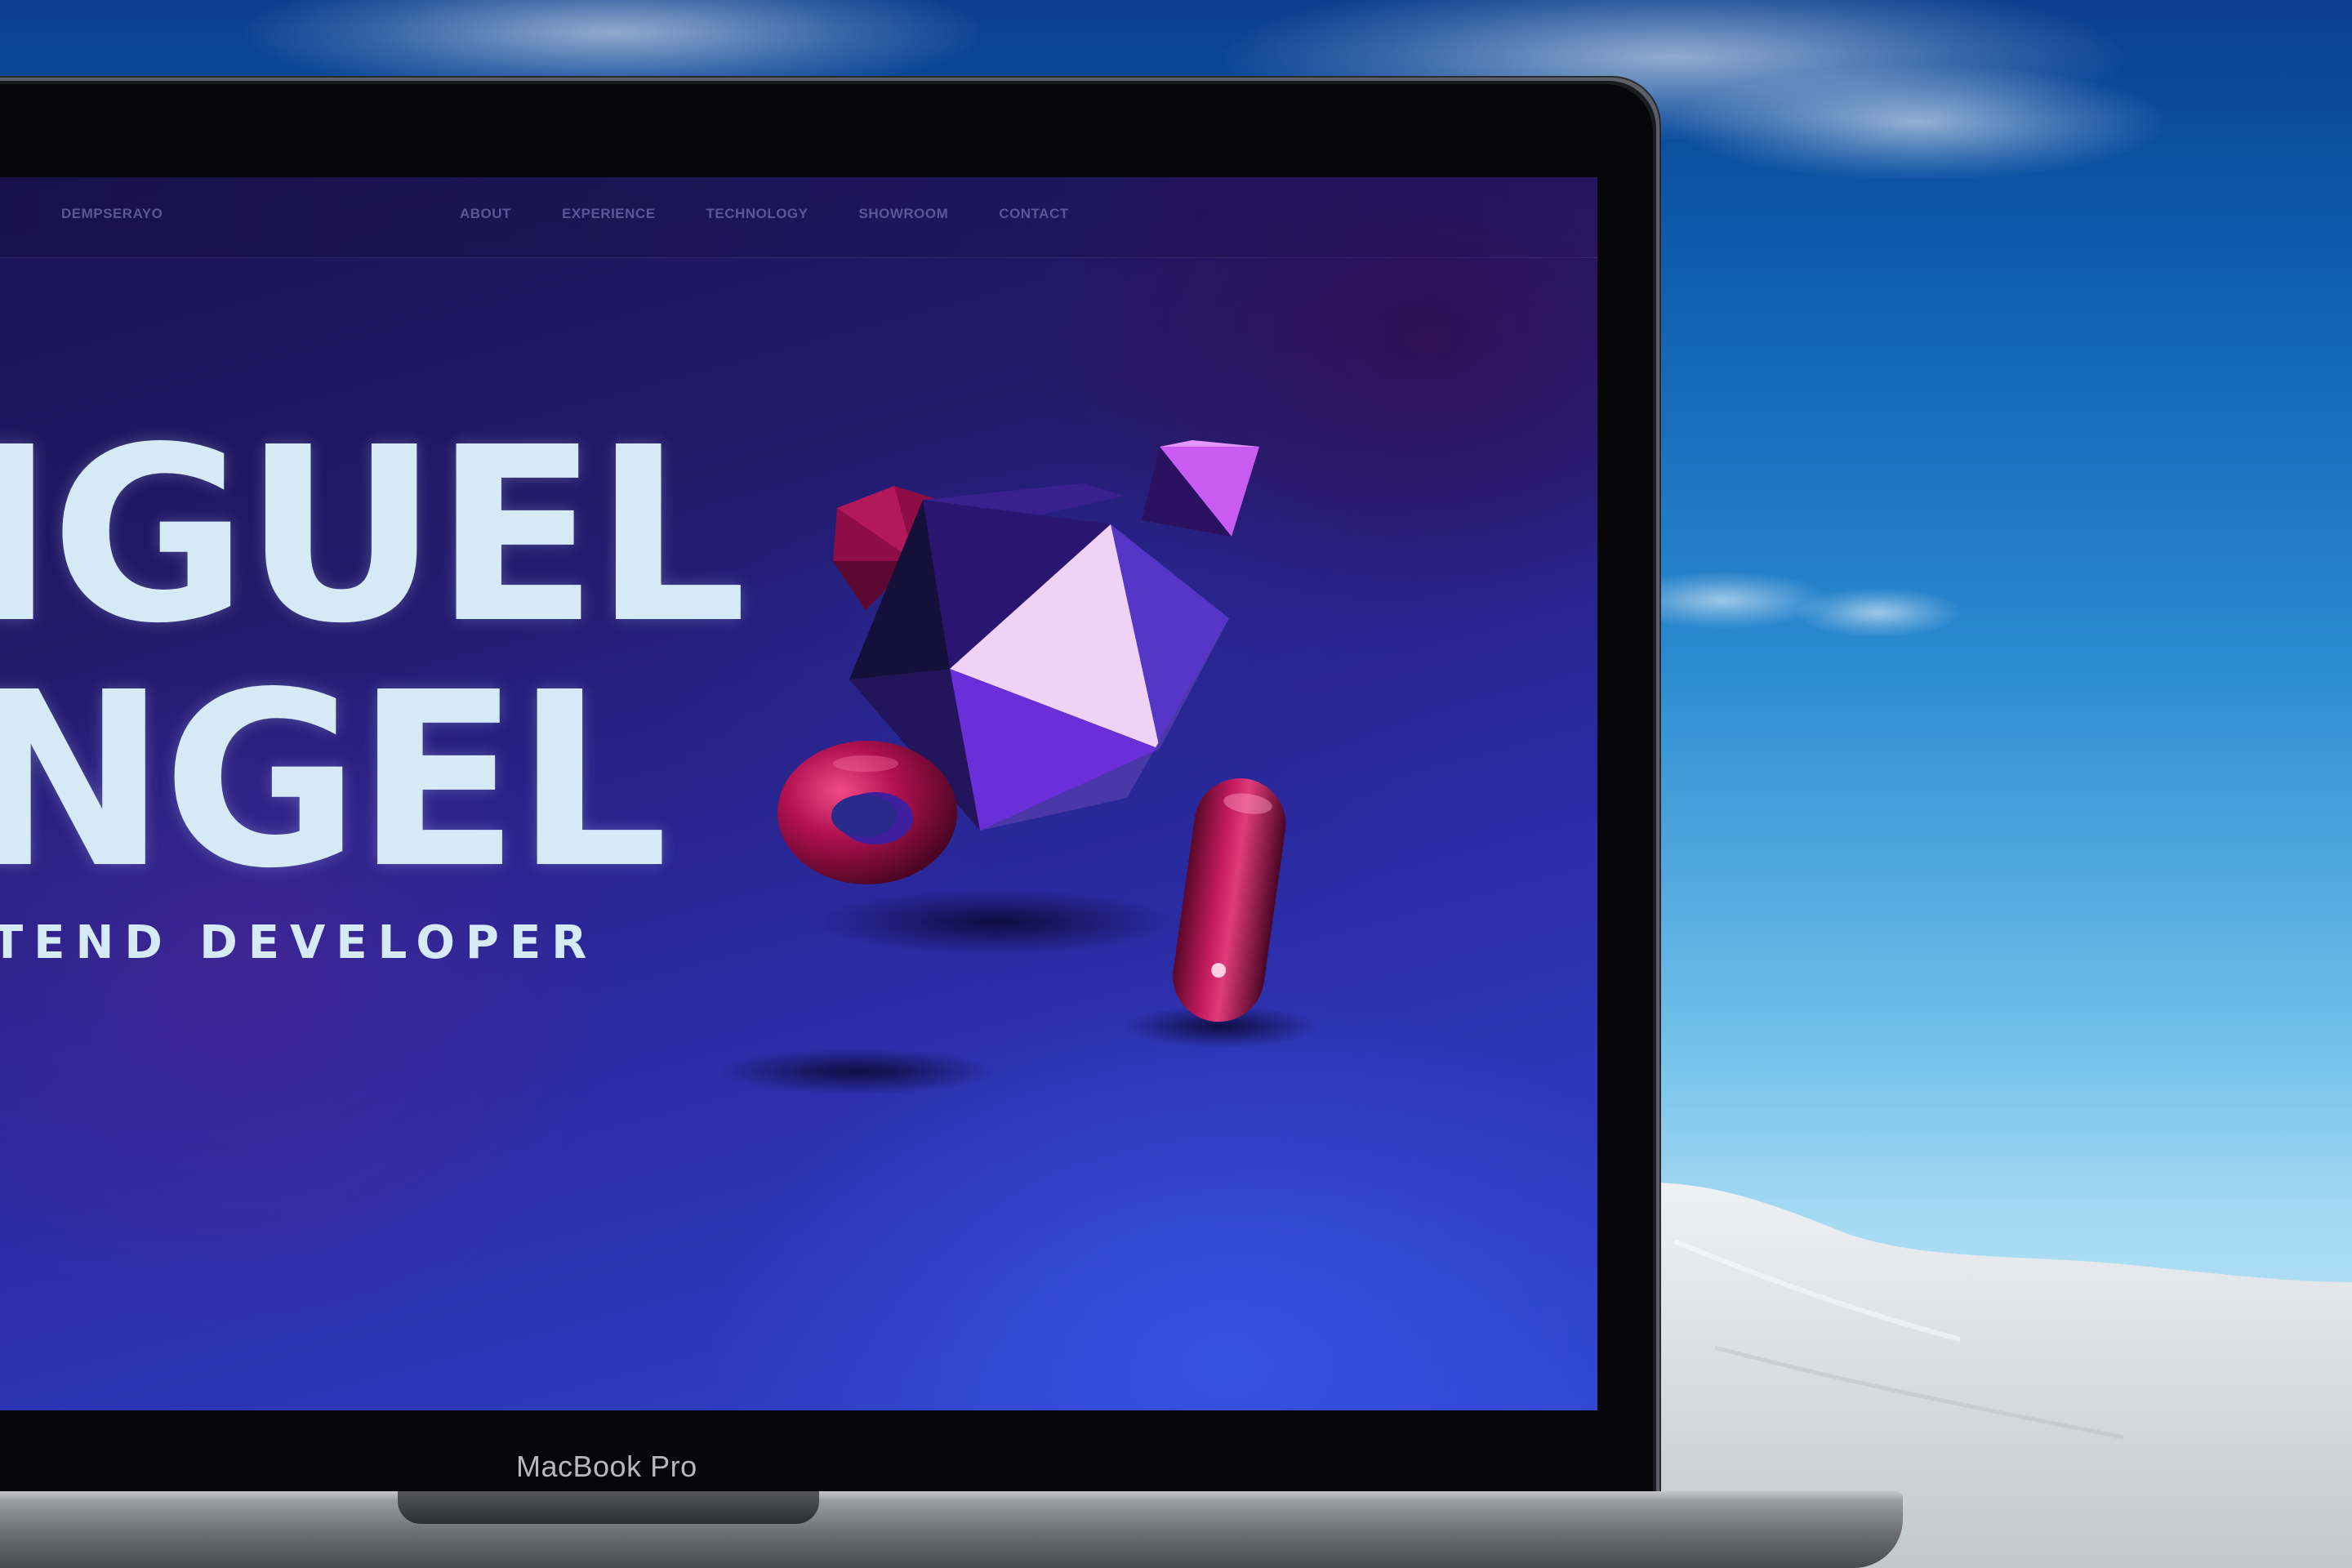  What do you see at coordinates (867, 812) in the screenshot?
I see `torus-shape` at bounding box center [867, 812].